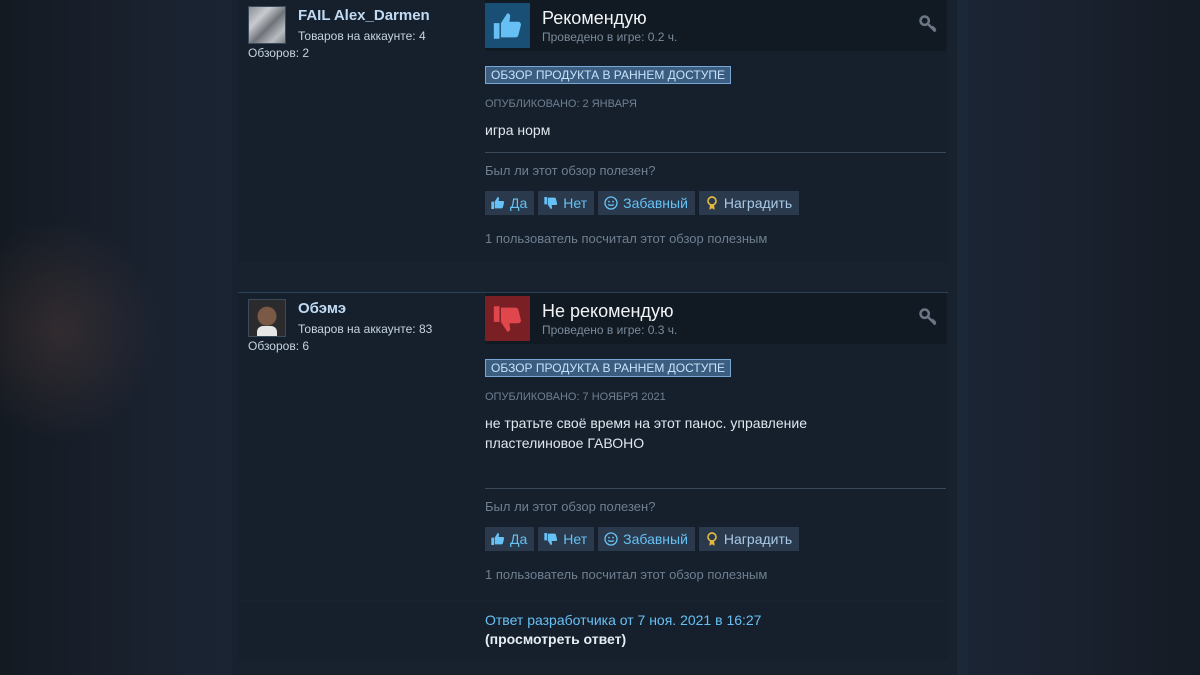 Image resolution: width=1200 pixels, height=675 pixels. Describe the element at coordinates (278, 53) in the screenshot. I see `author-reviews-count: Обзоров: 2` at that location.